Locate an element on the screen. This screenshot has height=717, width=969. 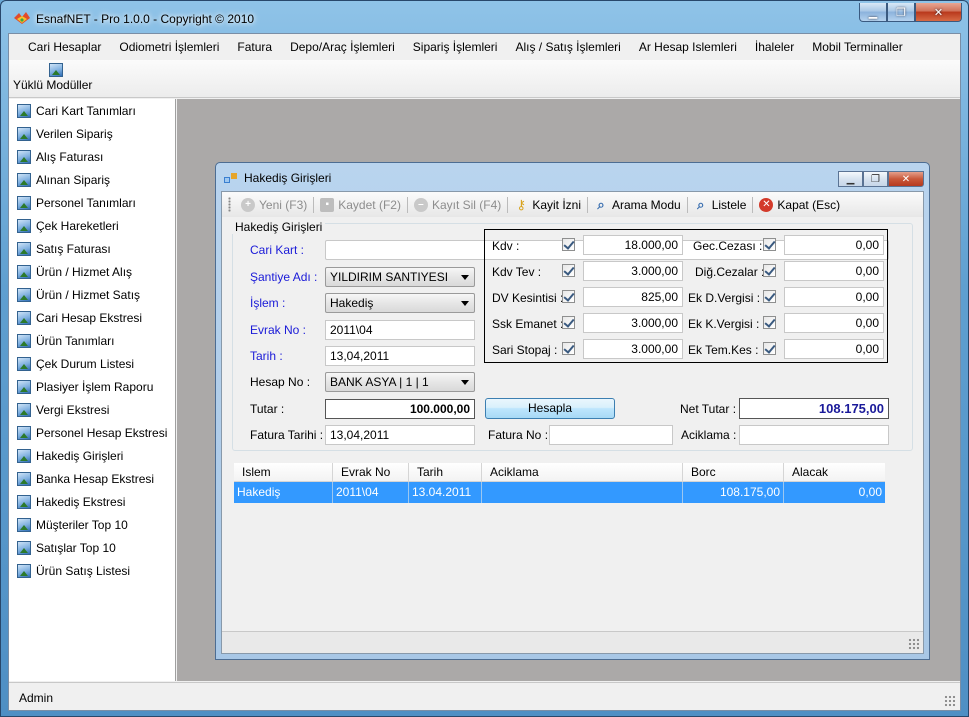
menu-mobil-terminaller: Mobil Terminaller is located at coordinates (857, 47).